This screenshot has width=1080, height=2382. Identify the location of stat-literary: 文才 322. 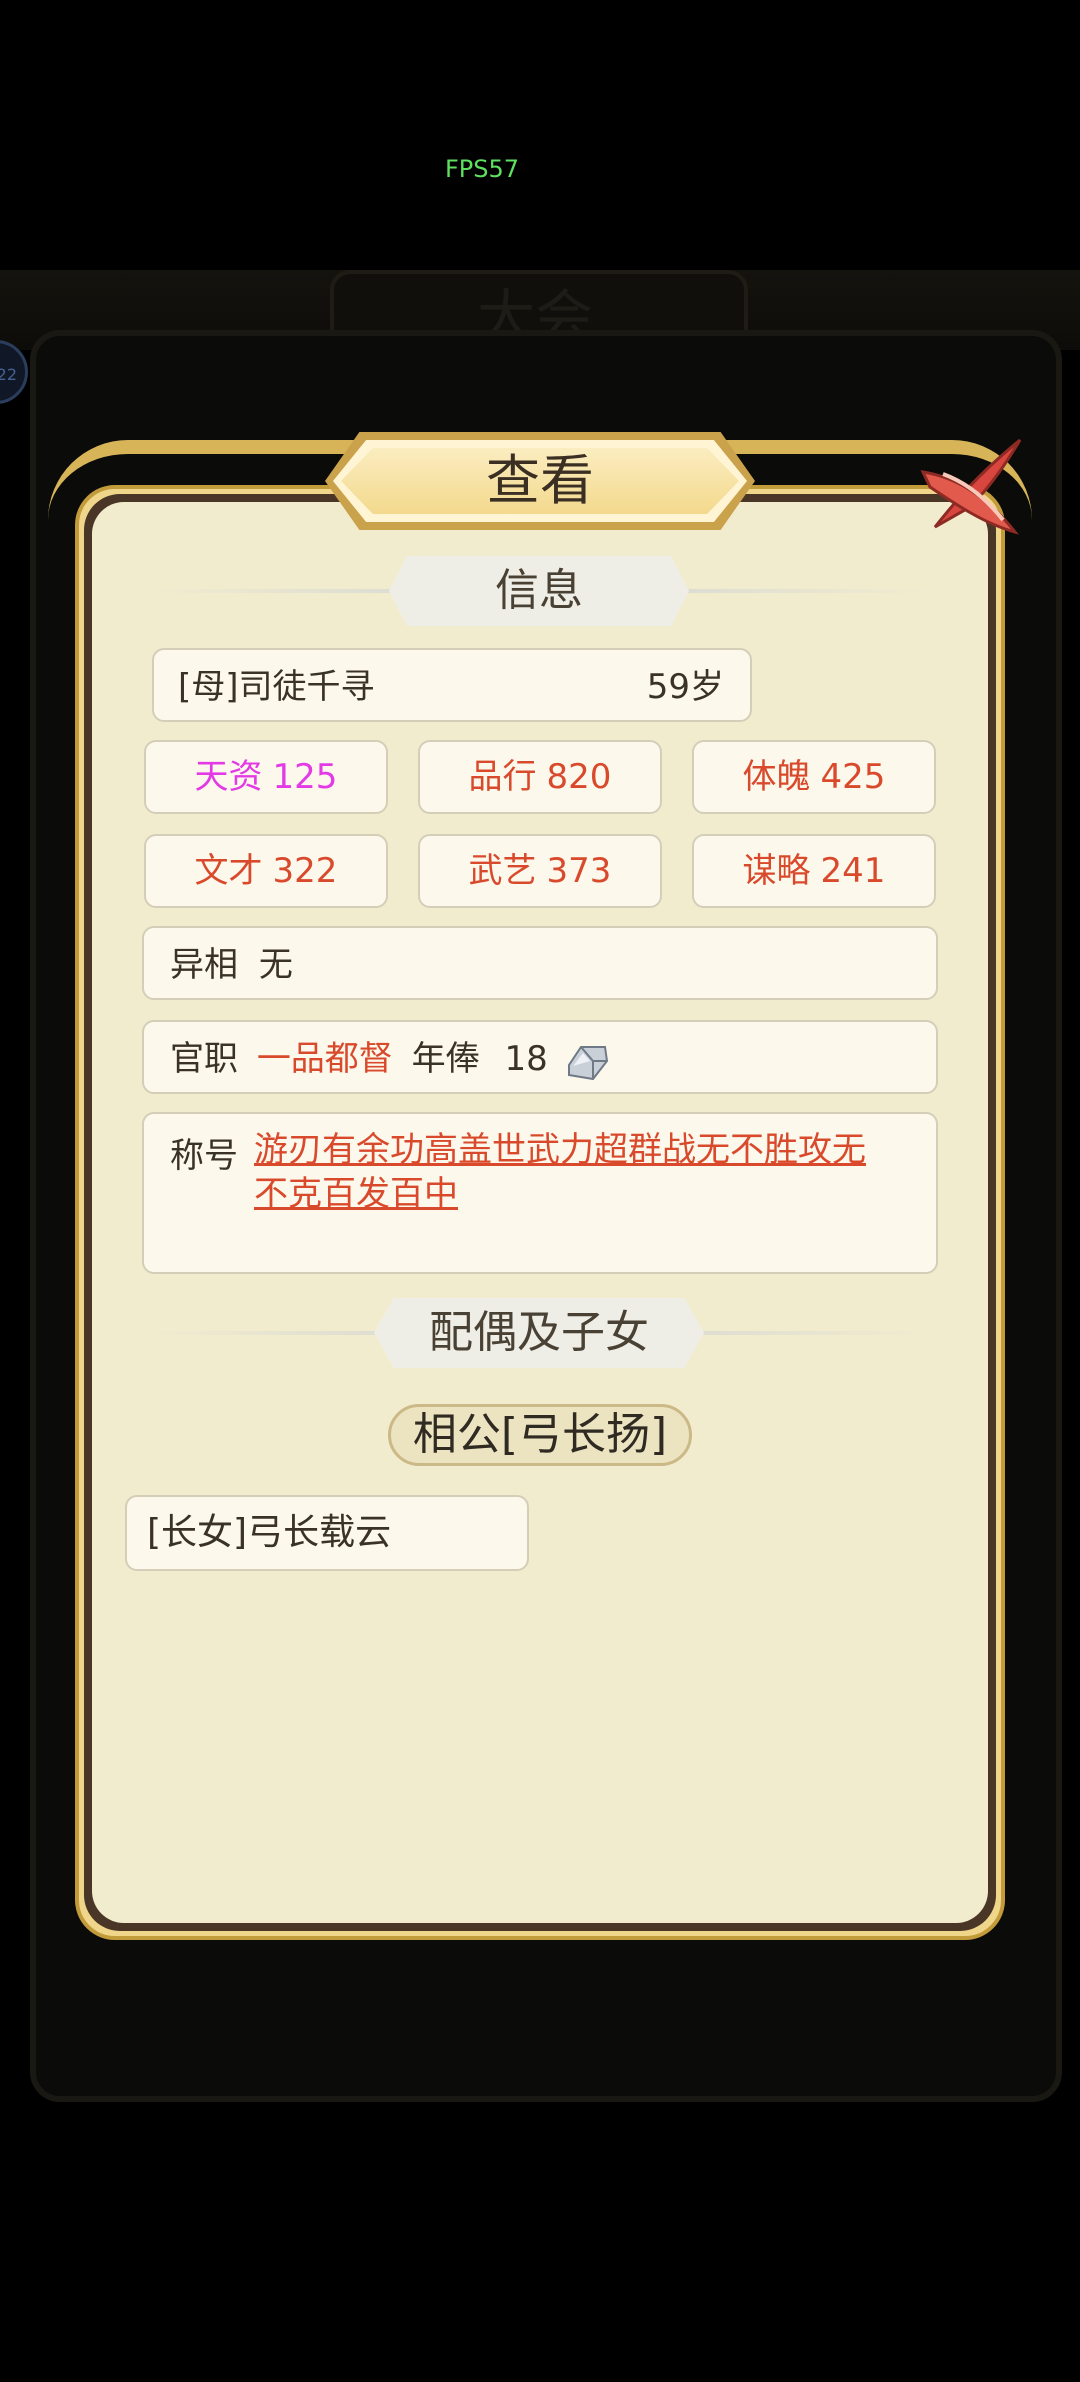
(266, 871).